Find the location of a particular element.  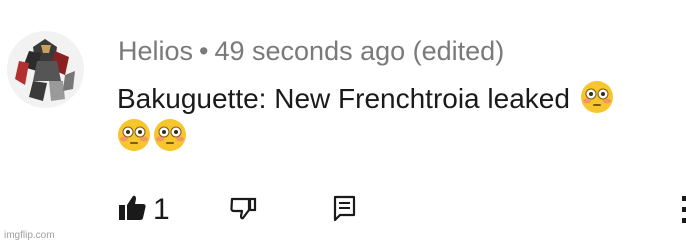

comment-icon is located at coordinates (345, 210).